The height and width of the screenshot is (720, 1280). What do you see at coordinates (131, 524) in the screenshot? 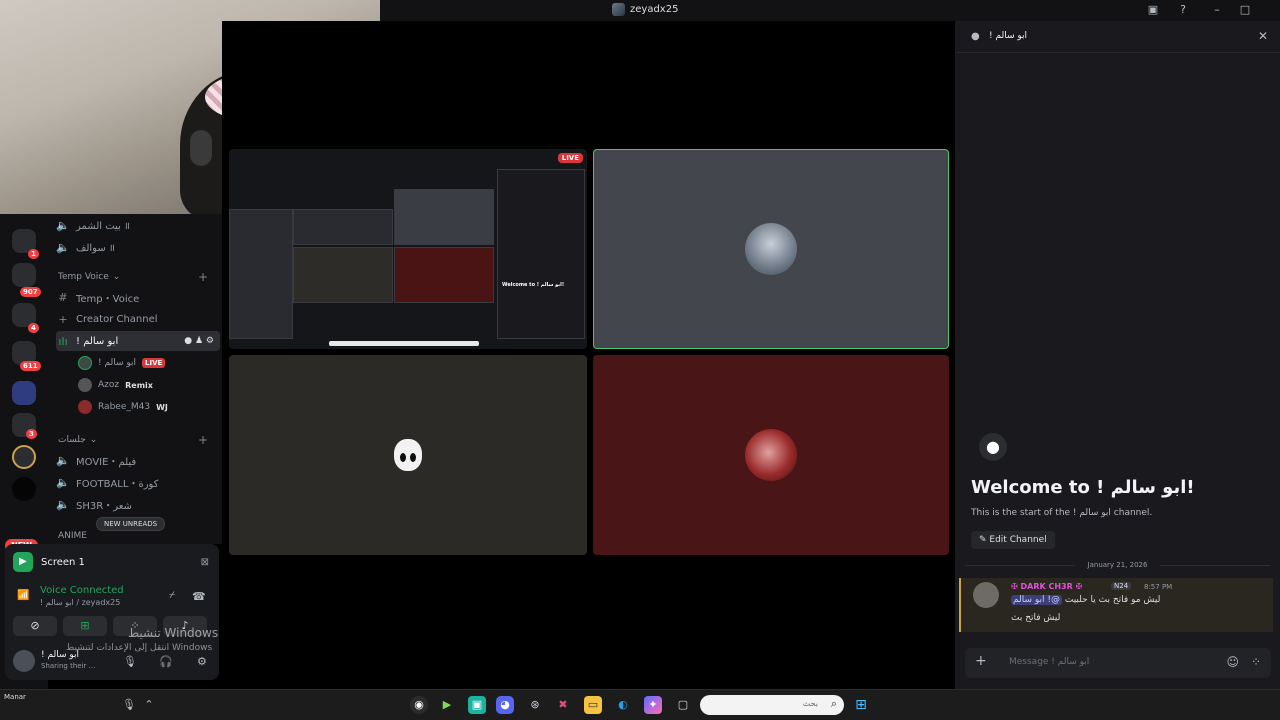
I see `new-unreads-button: NEW UNREADS` at bounding box center [131, 524].